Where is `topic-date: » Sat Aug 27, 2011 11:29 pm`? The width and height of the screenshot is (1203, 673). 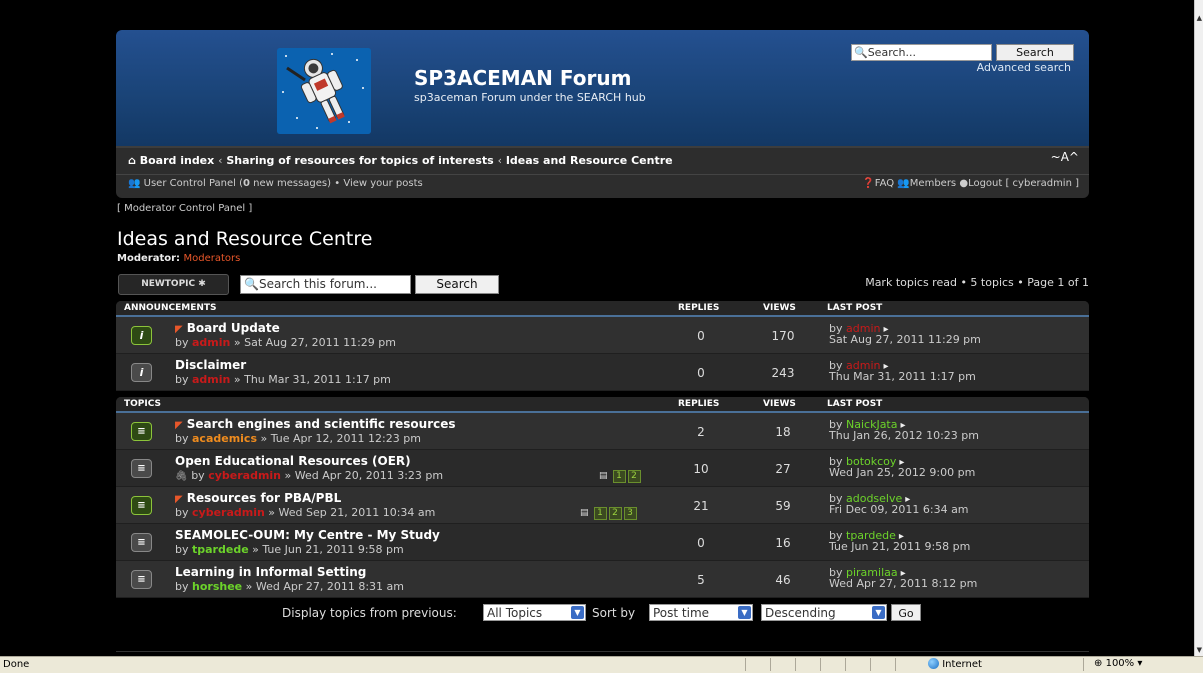 topic-date: » Sat Aug 27, 2011 11:29 pm is located at coordinates (313, 342).